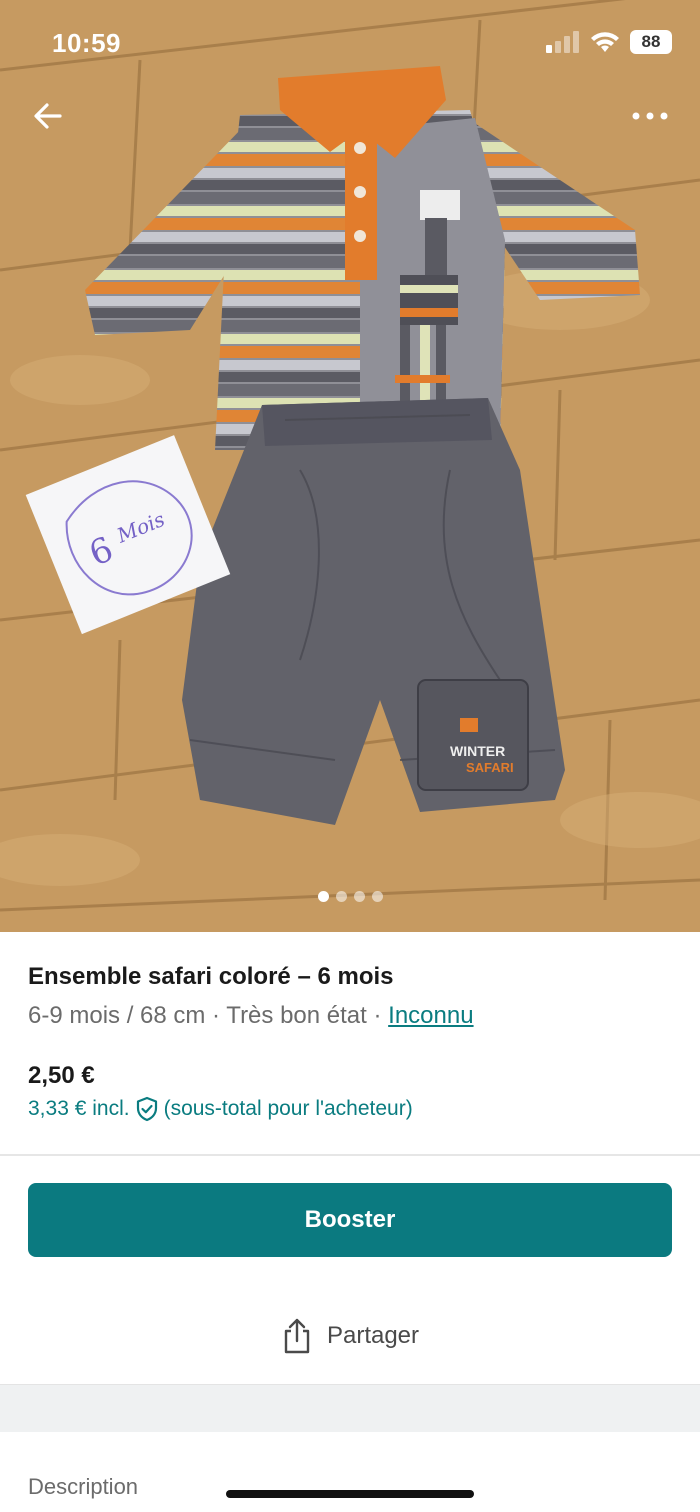 The width and height of the screenshot is (700, 1512). Describe the element at coordinates (350, 1220) in the screenshot. I see `booster-button: Booster` at that location.